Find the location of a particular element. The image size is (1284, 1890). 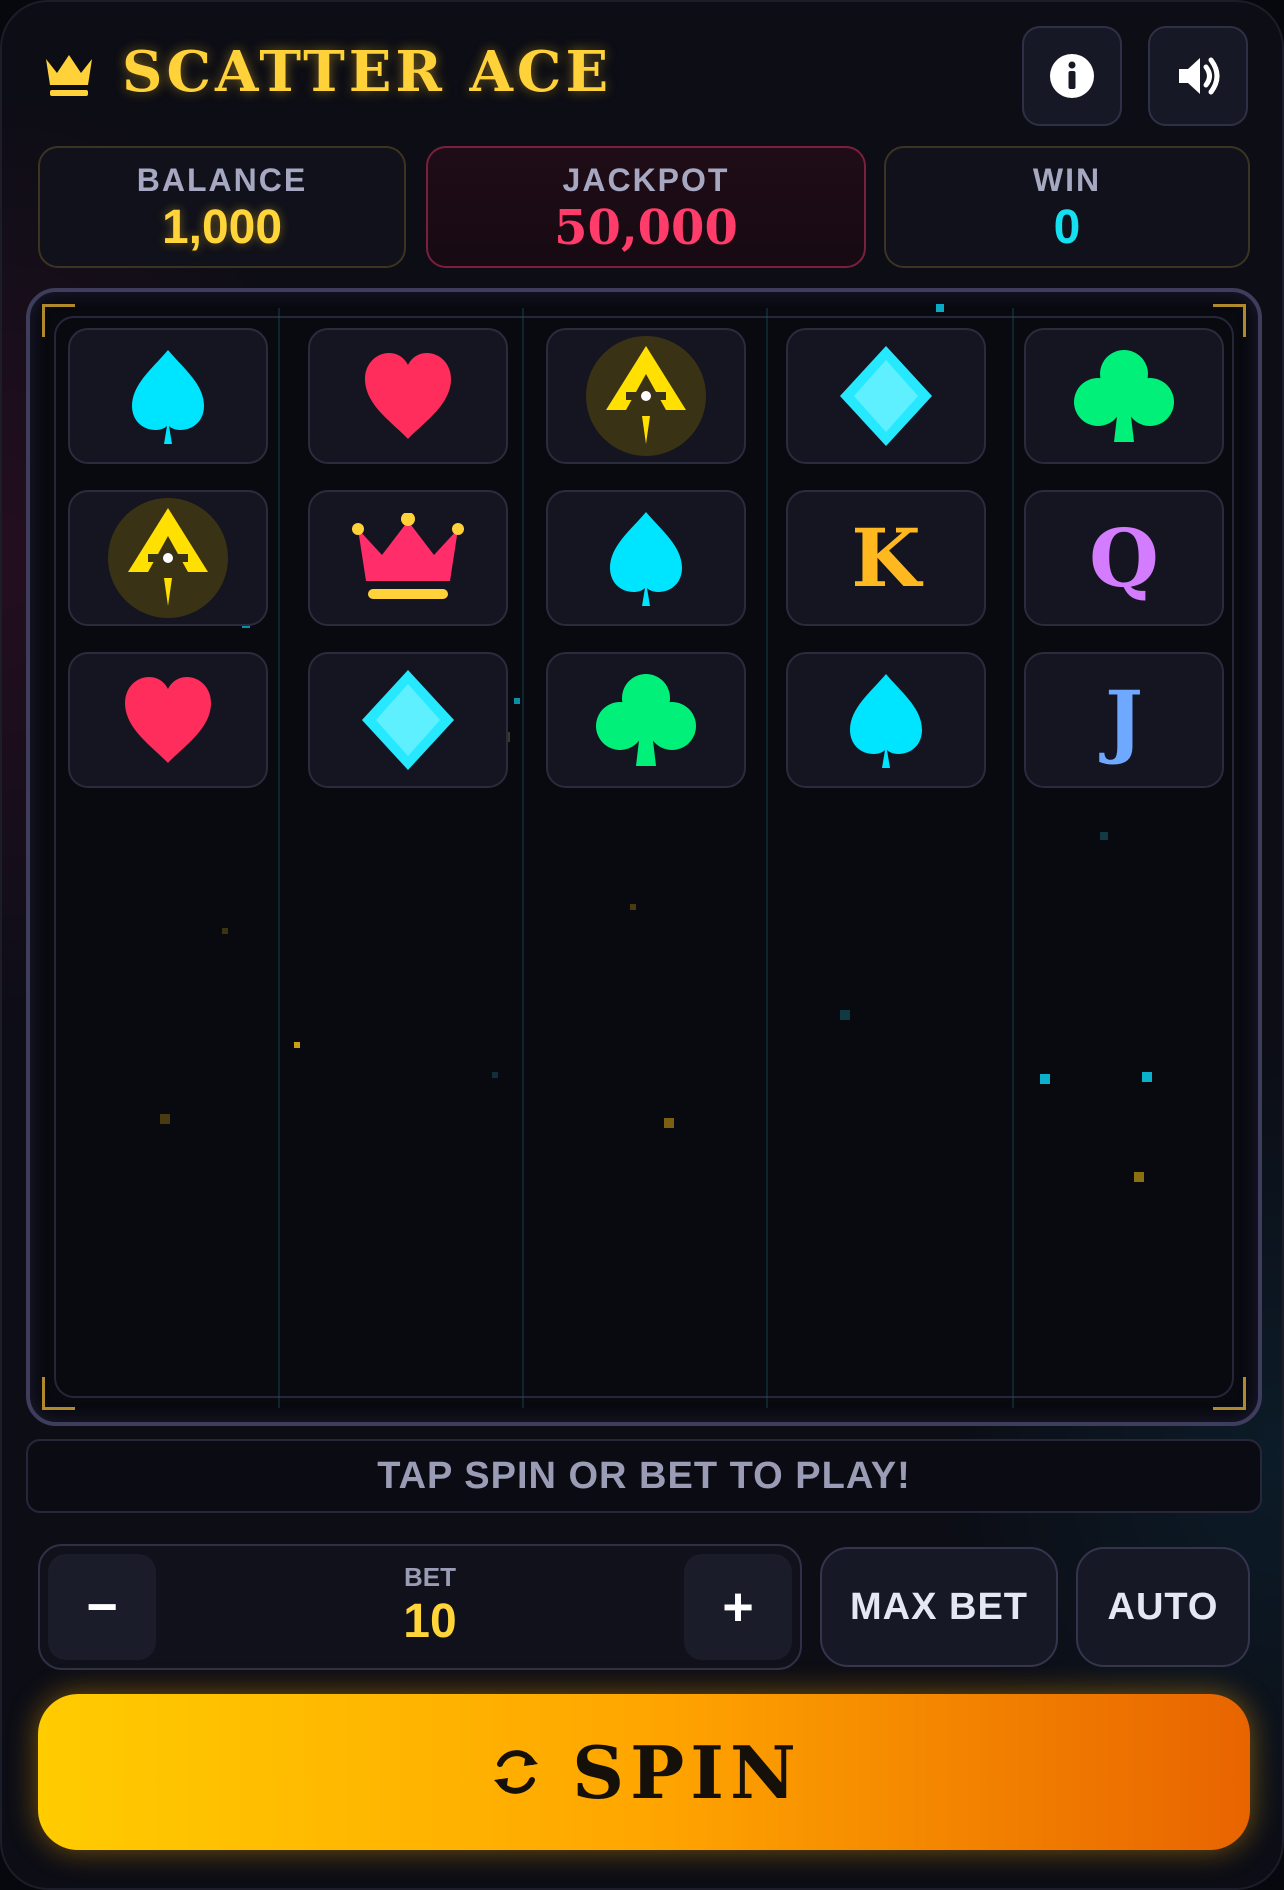

sound-button is located at coordinates (1198, 76).